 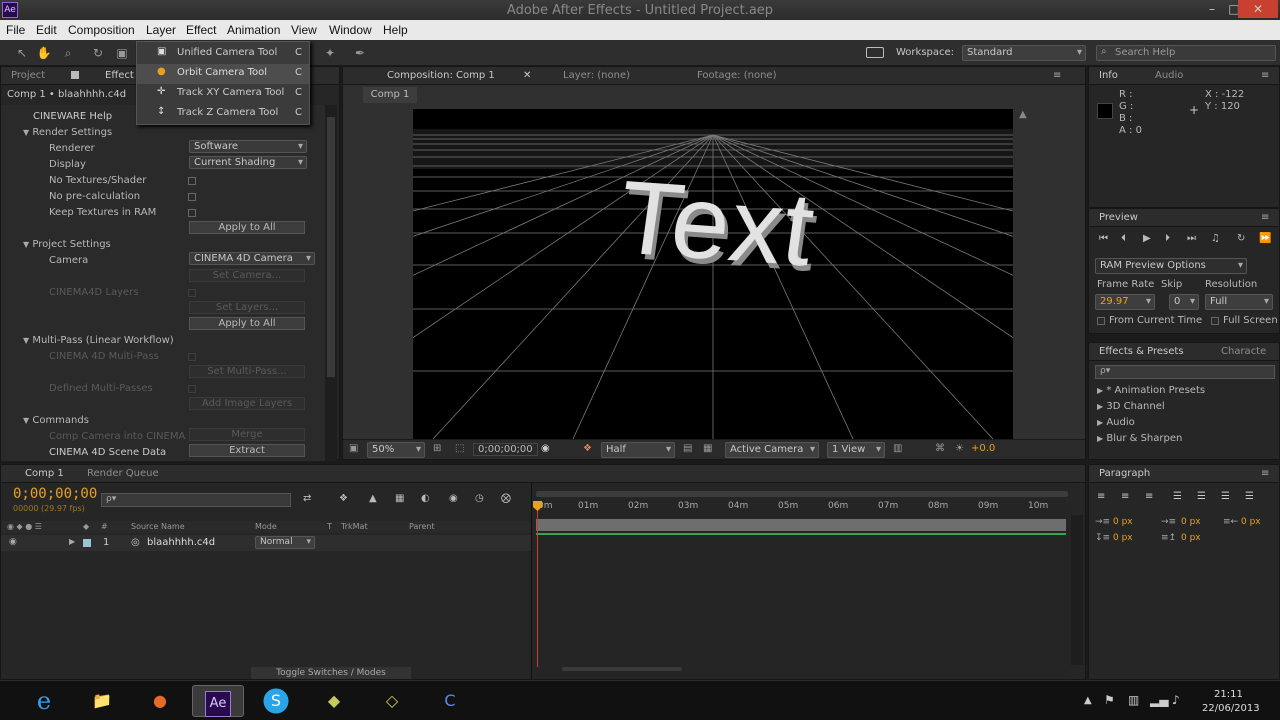 What do you see at coordinates (181, 542) in the screenshot?
I see `layer-name: blaahhhh.c4d` at bounding box center [181, 542].